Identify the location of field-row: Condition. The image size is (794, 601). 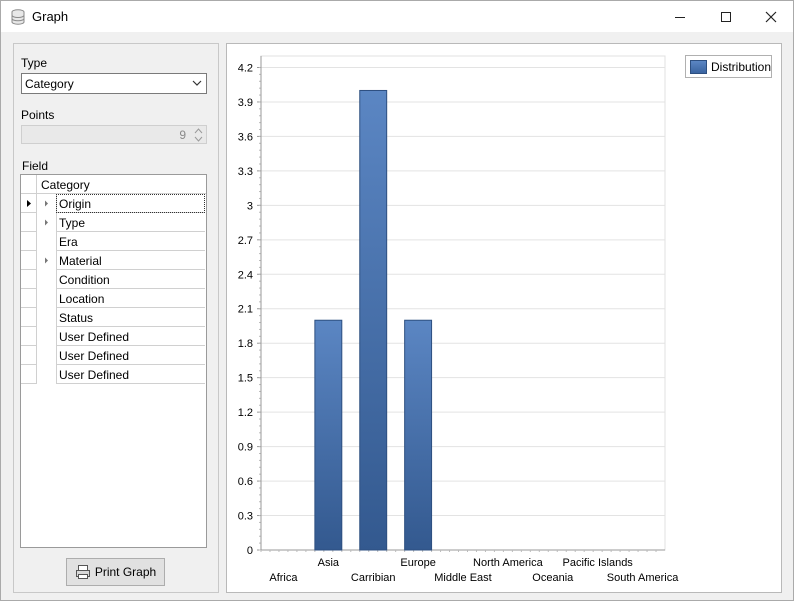
(113, 279).